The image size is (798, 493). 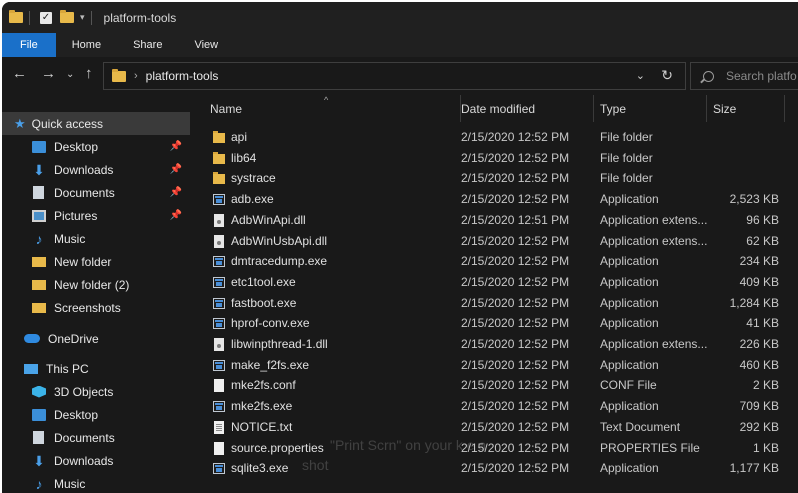 I want to click on nav-3d-objects: 3D Objects, so click(x=96, y=391).